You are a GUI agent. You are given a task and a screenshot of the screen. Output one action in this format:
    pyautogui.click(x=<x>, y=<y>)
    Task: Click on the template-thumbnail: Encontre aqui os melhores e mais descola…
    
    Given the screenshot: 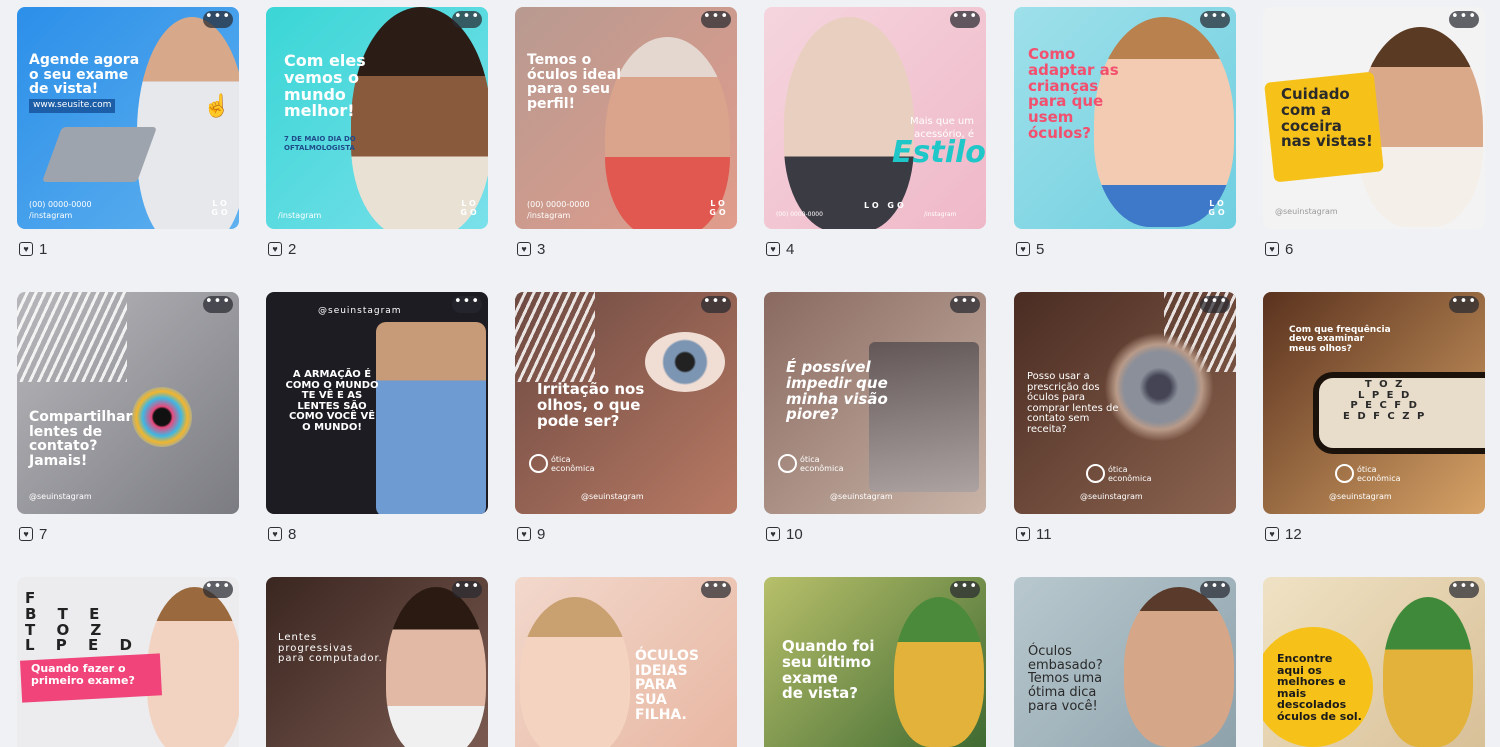 What is the action you would take?
    pyautogui.click(x=1374, y=662)
    